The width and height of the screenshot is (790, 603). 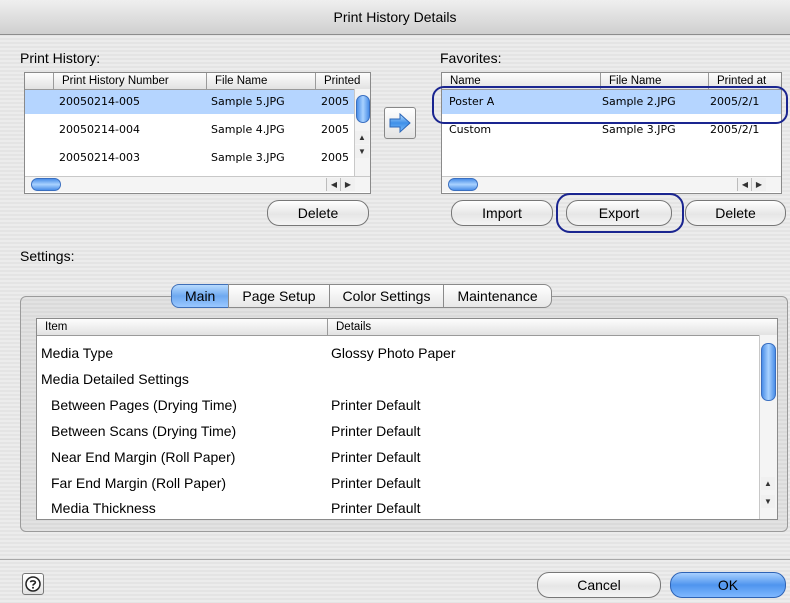 What do you see at coordinates (200, 296) in the screenshot?
I see `tab-main: Main` at bounding box center [200, 296].